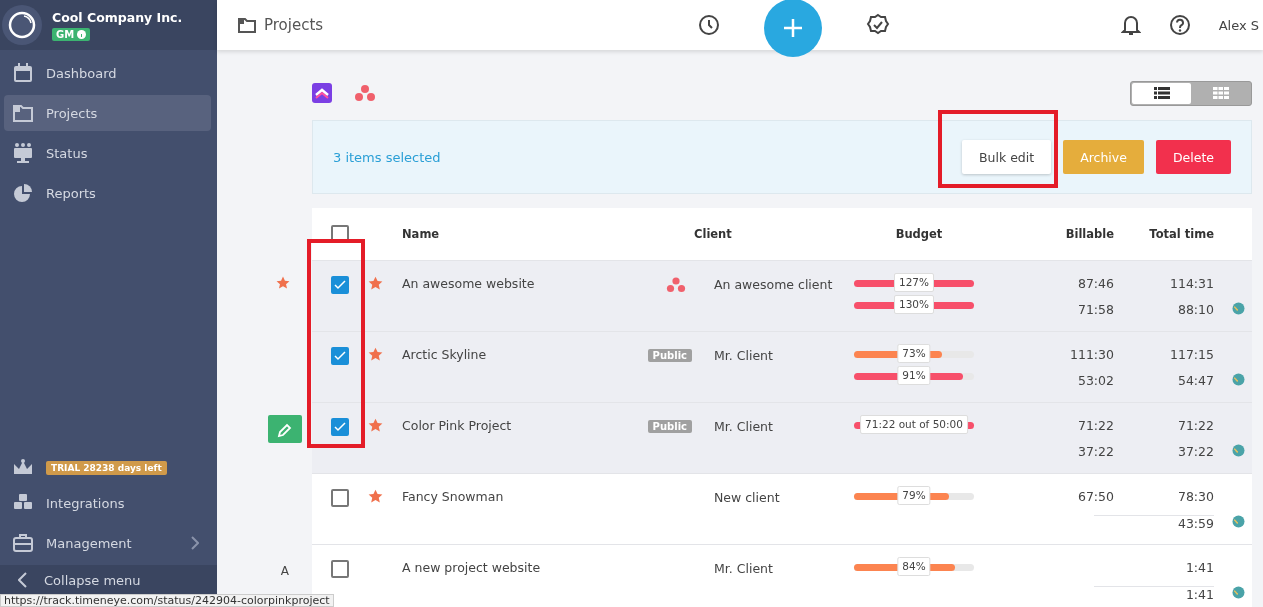  What do you see at coordinates (914, 424) in the screenshot?
I see `budget-label: 71:22 out of 50:00` at bounding box center [914, 424].